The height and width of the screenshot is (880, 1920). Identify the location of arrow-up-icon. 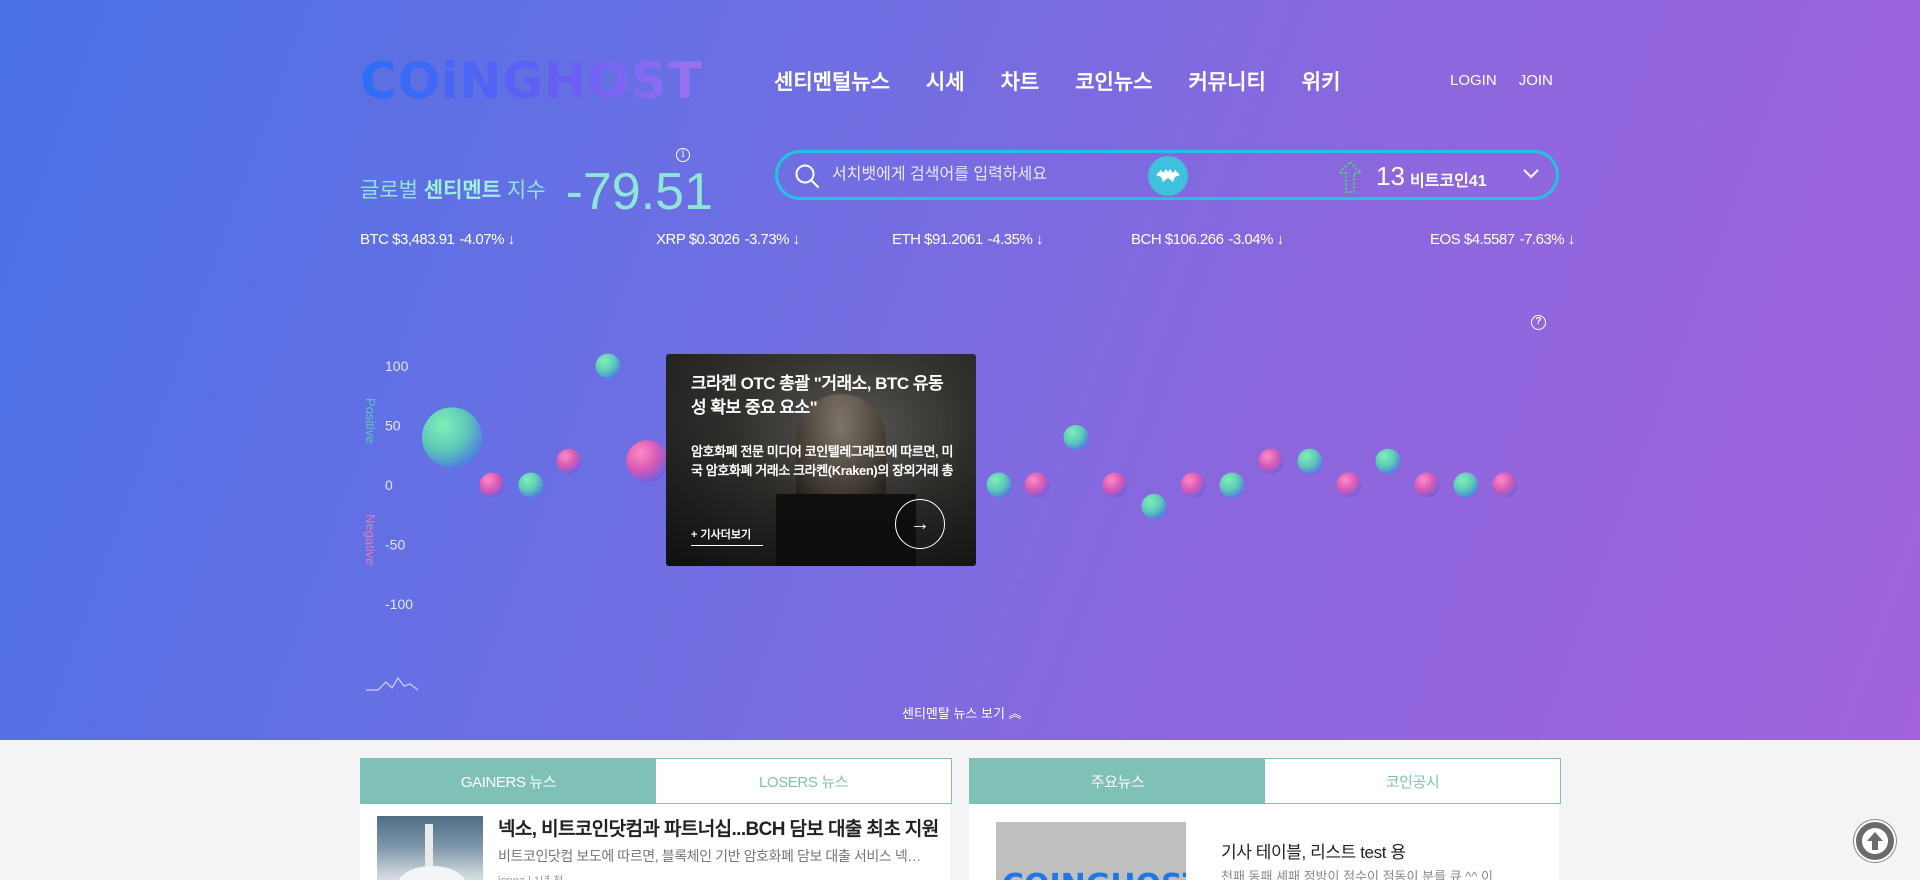
(1875, 841).